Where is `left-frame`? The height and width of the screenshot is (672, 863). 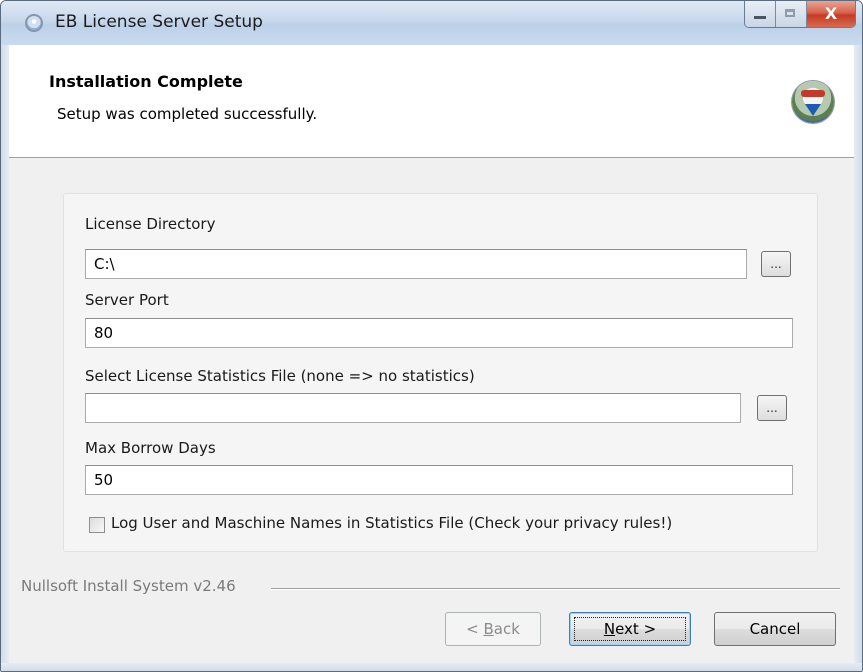
left-frame is located at coordinates (5, 358).